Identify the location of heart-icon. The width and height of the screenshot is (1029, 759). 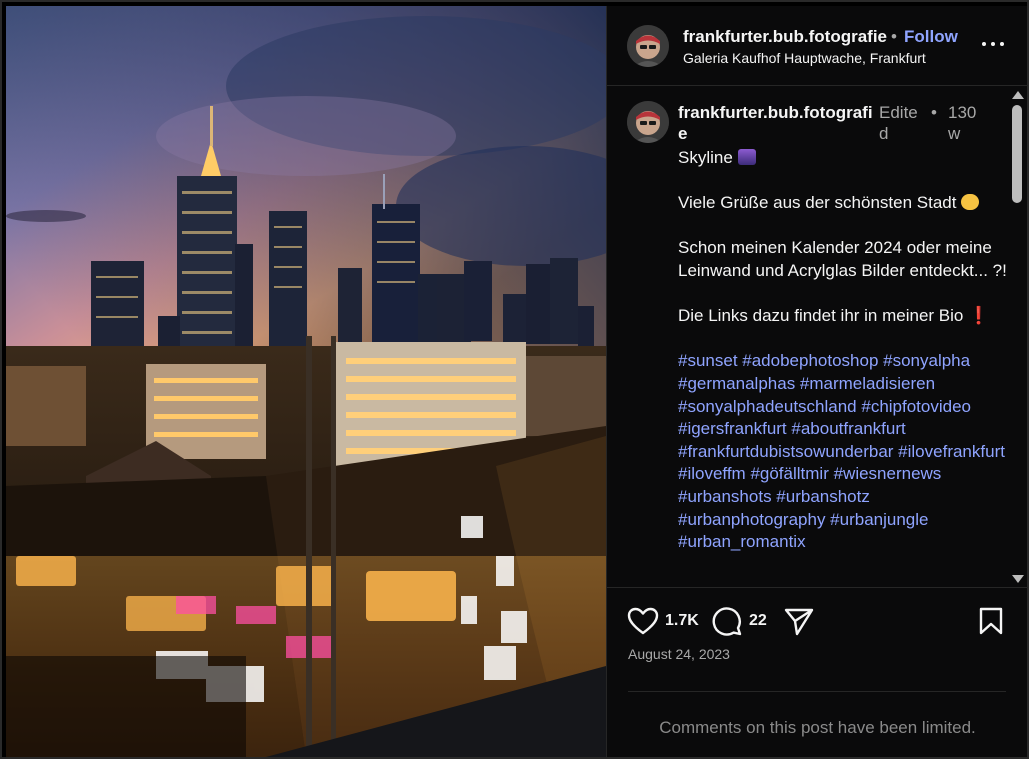
(643, 621).